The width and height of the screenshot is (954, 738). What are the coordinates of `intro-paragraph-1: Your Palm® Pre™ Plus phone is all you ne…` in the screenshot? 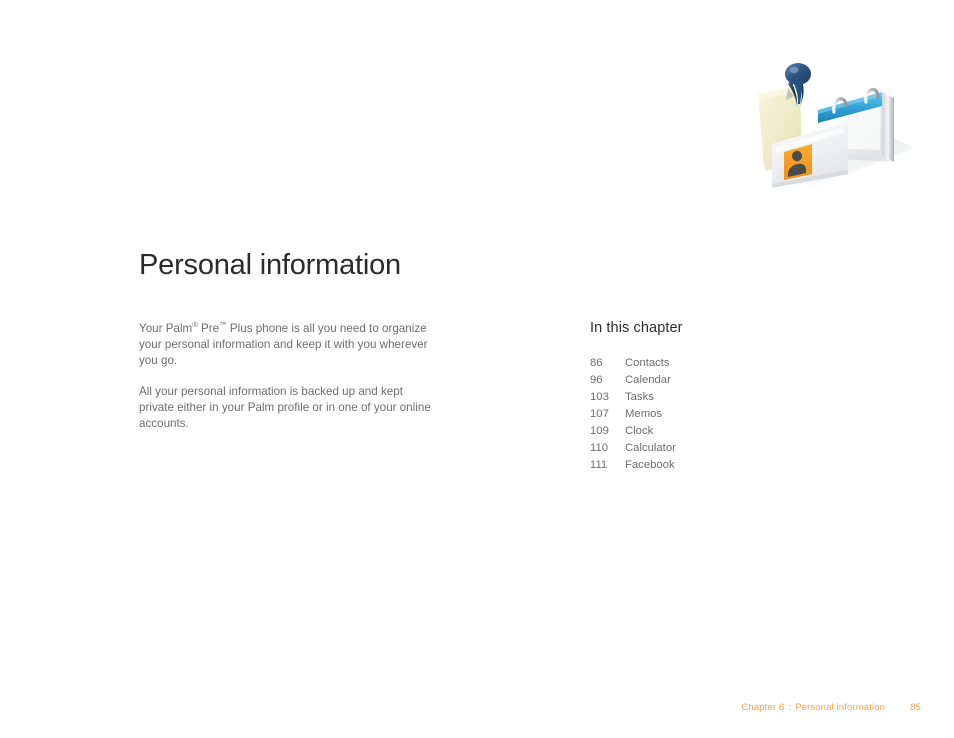 It's located at (285, 344).